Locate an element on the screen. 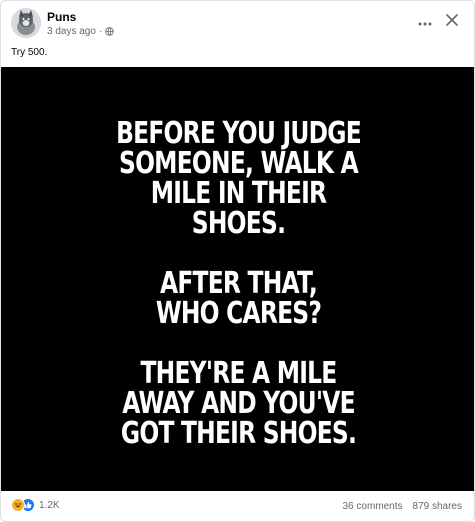 This screenshot has width=475, height=522. quote-stanza: AFTER THAT, WHO CARES? is located at coordinates (238, 299).